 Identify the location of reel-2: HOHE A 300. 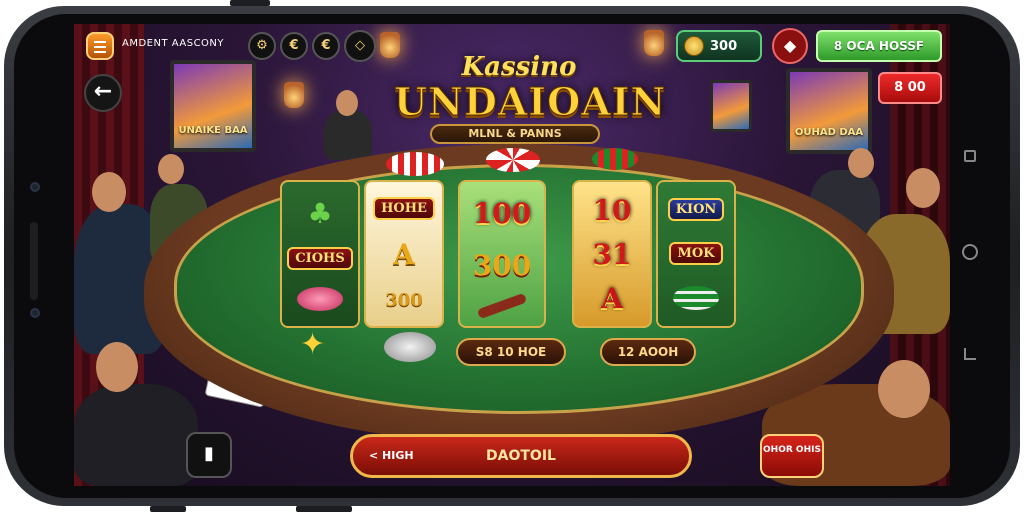
(404, 254).